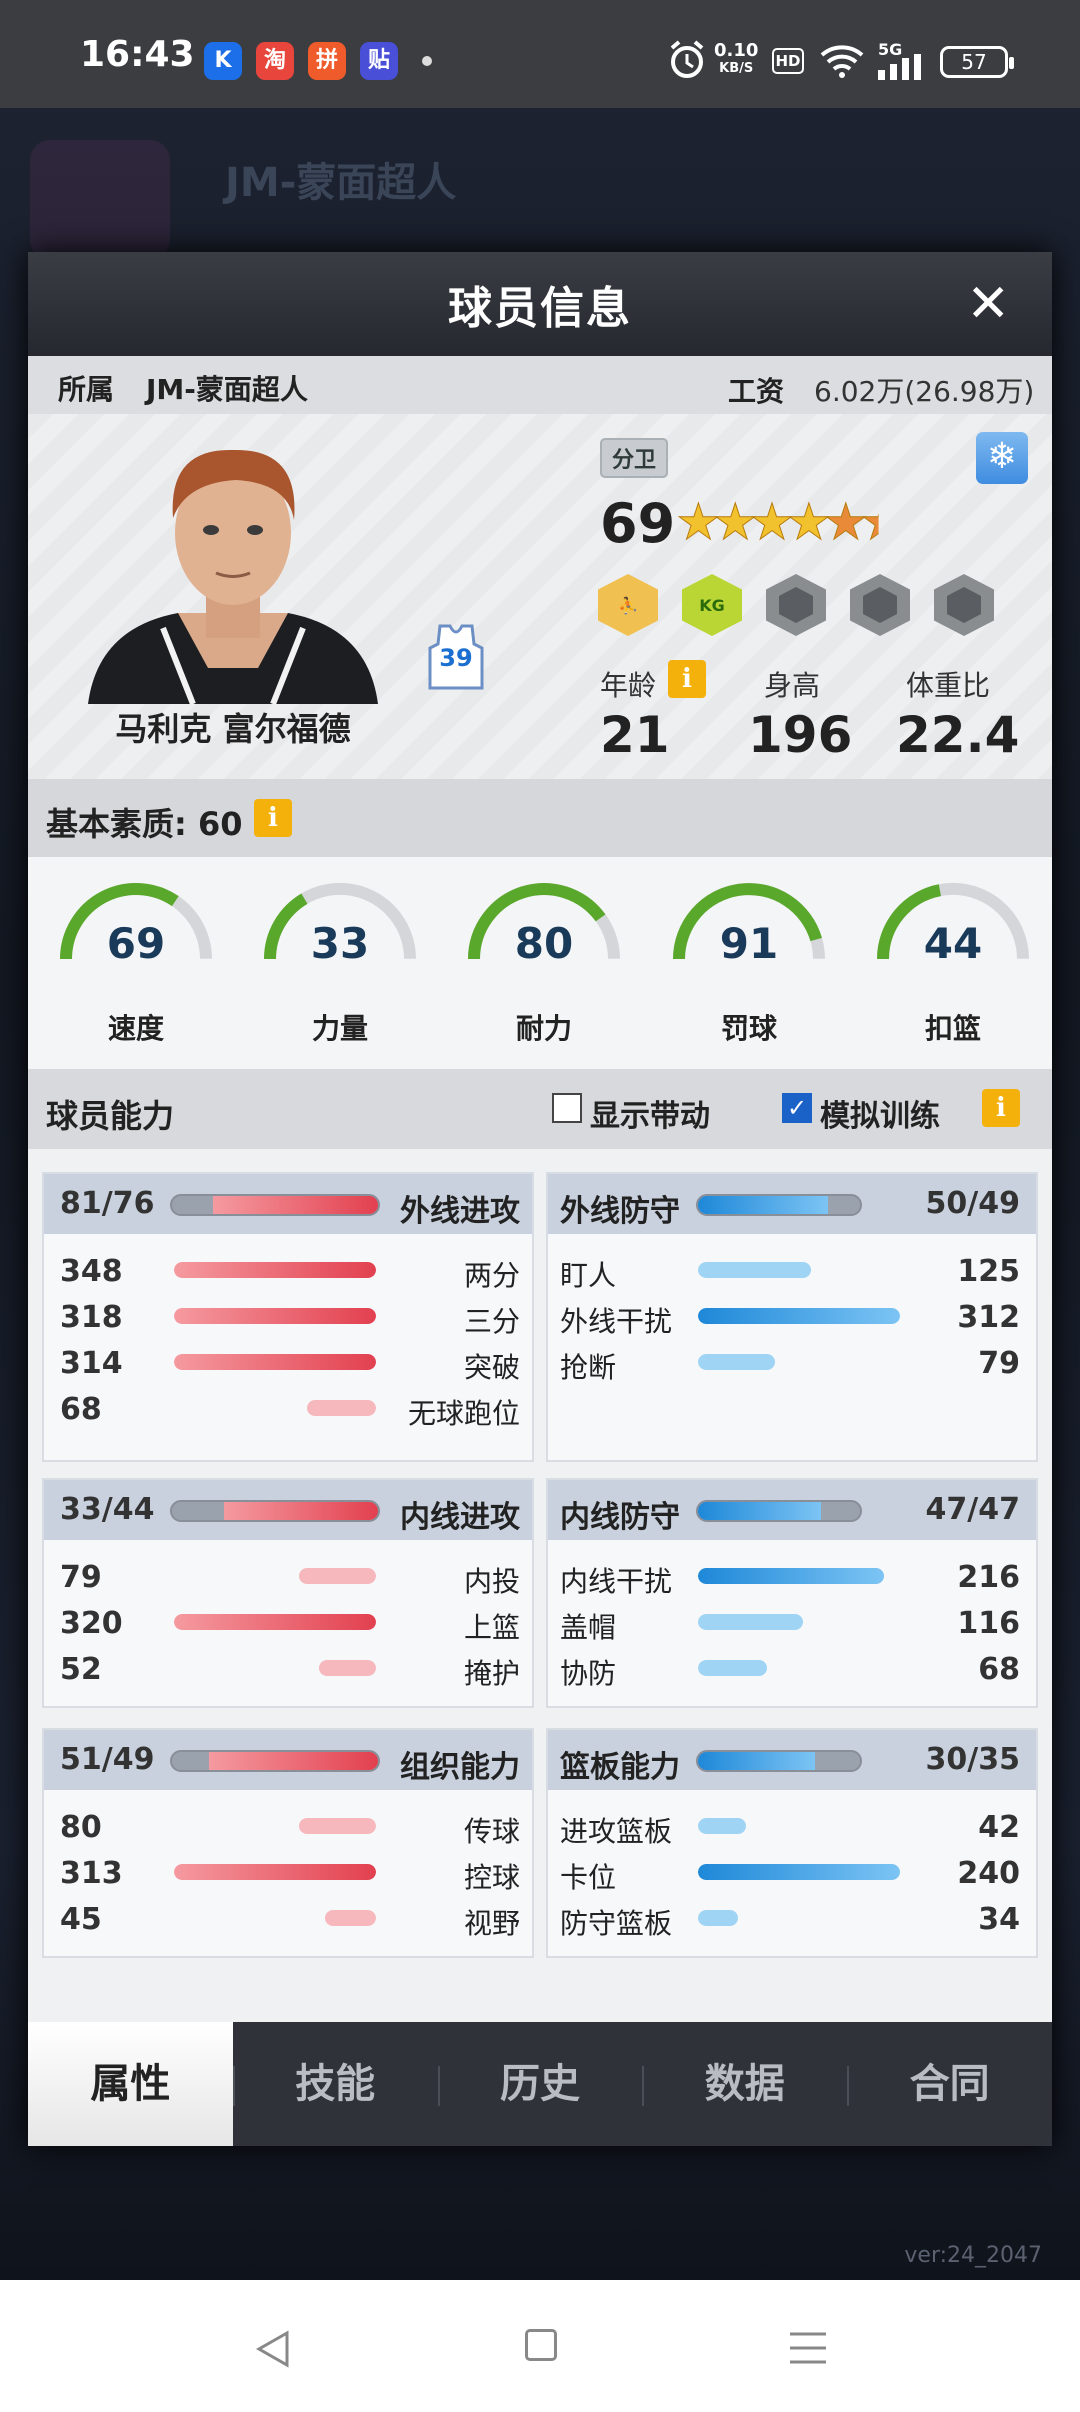 This screenshot has height=2412, width=1080. What do you see at coordinates (540, 1109) in the screenshot?
I see `ability-header: 球员能力 显示带动 ✓ 模拟训练 i` at bounding box center [540, 1109].